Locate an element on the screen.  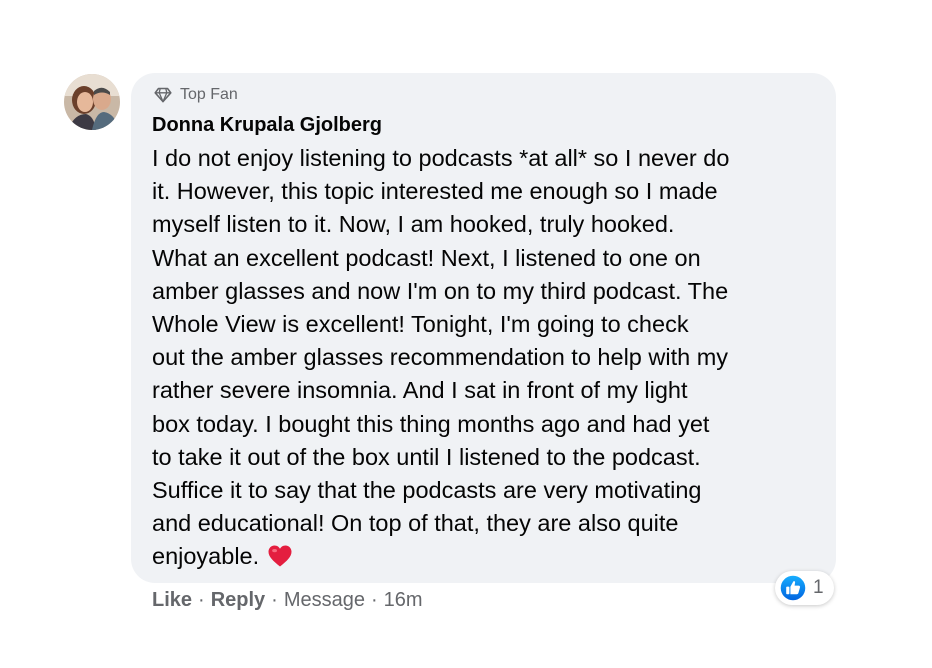
reply-button: Reply is located at coordinates (238, 600).